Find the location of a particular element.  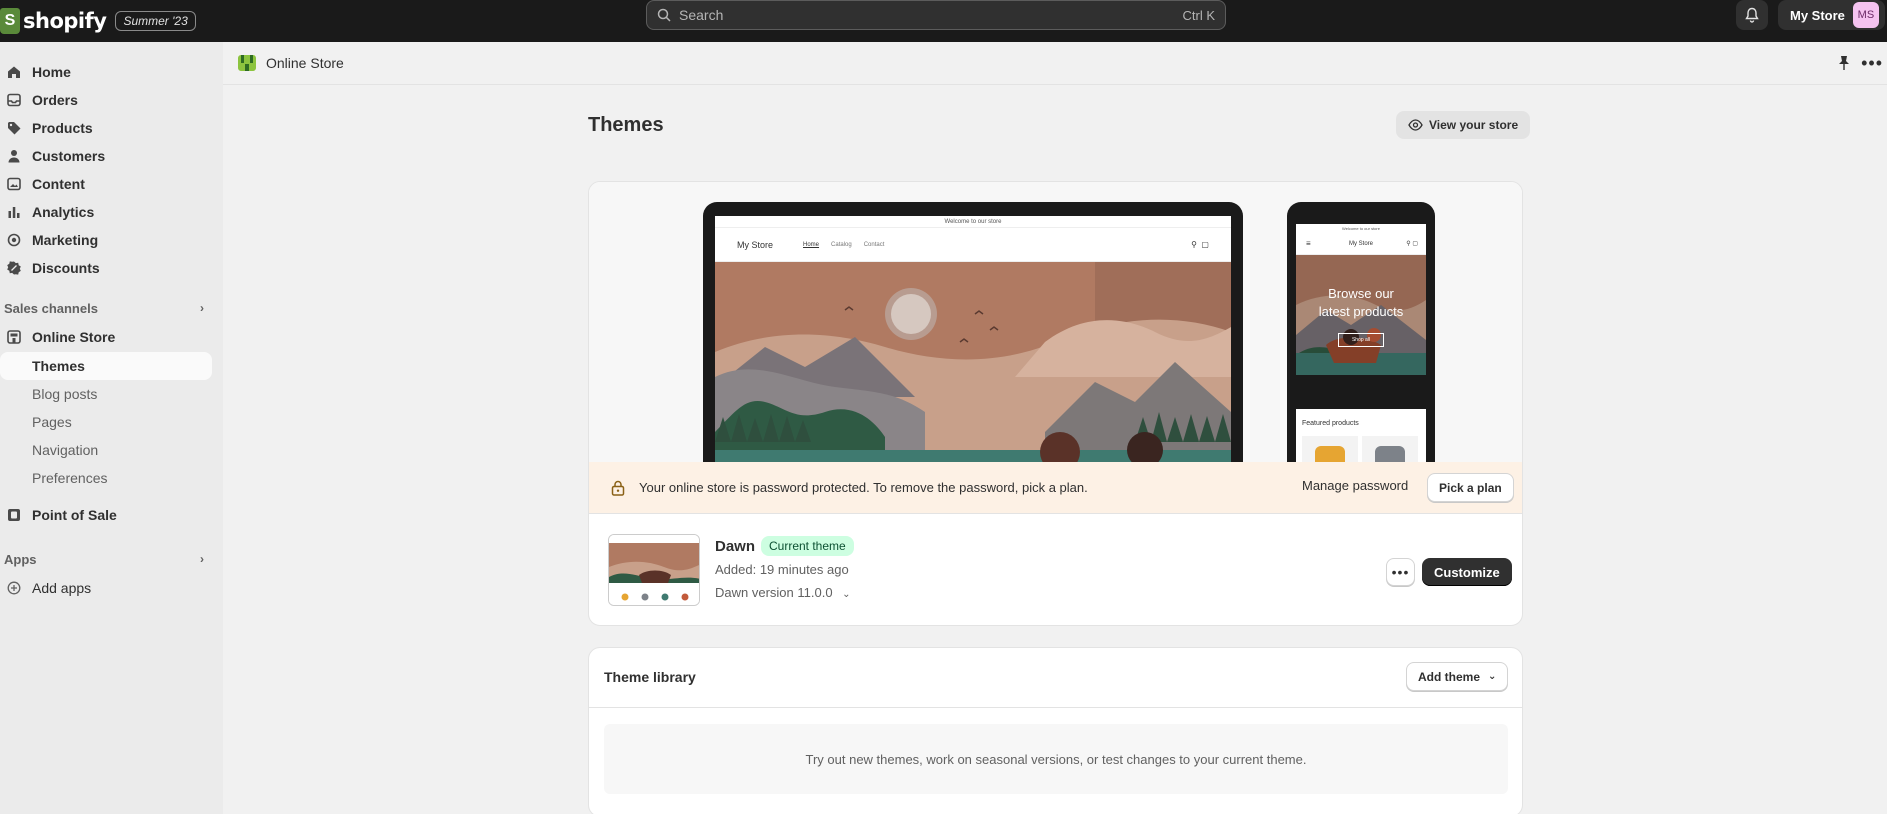

shopify-bag-icon: S is located at coordinates (10, 21).